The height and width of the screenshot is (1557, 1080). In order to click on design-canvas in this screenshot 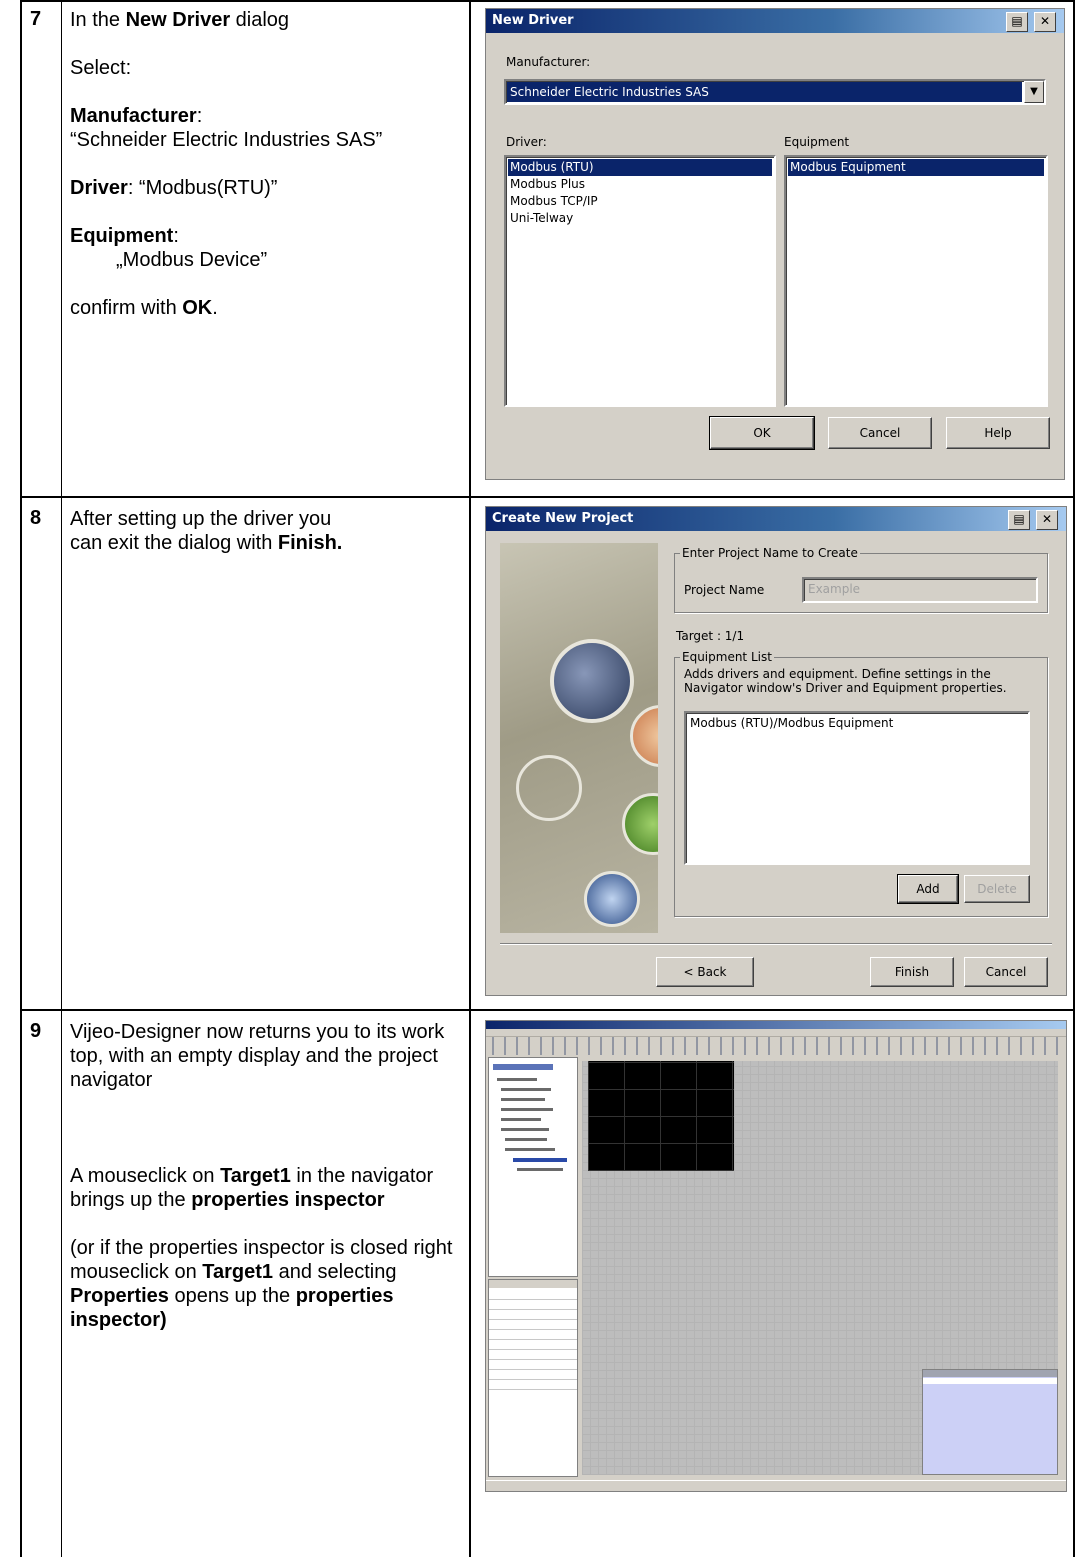, I will do `click(820, 1268)`.